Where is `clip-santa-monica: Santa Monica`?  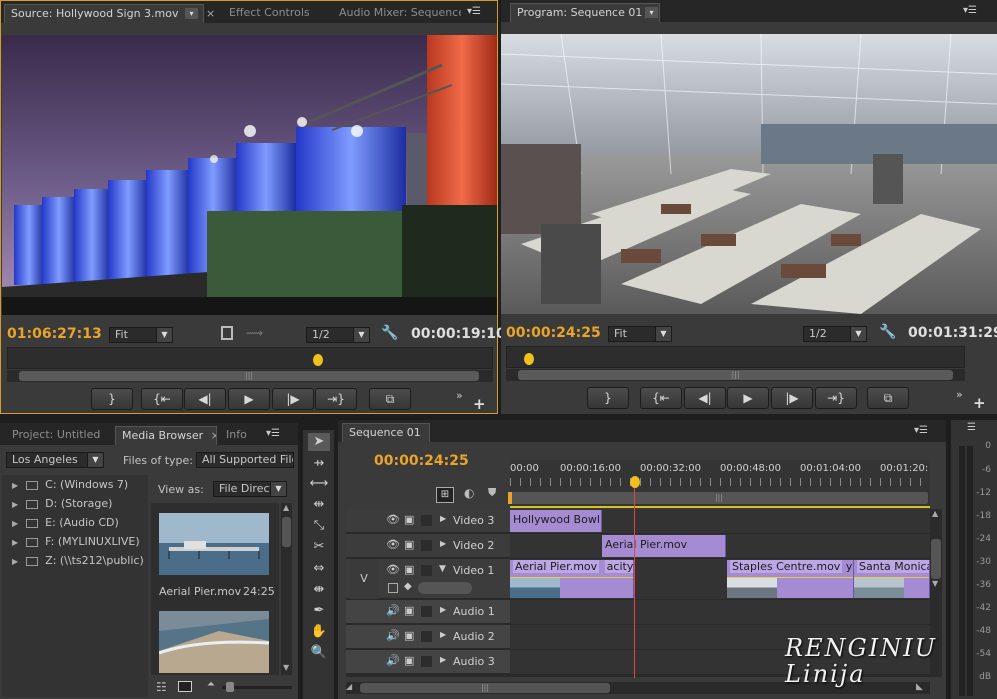 clip-santa-monica: Santa Monica is located at coordinates (892, 579).